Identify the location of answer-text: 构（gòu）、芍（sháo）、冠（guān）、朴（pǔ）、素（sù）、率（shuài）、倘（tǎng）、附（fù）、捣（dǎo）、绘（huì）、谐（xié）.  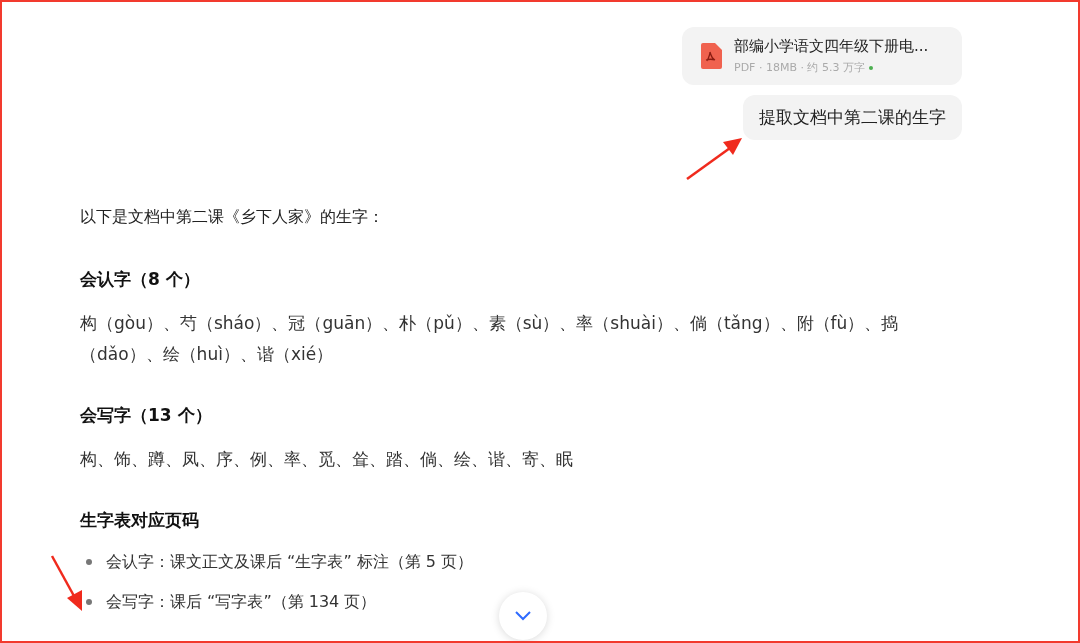
(490, 339).